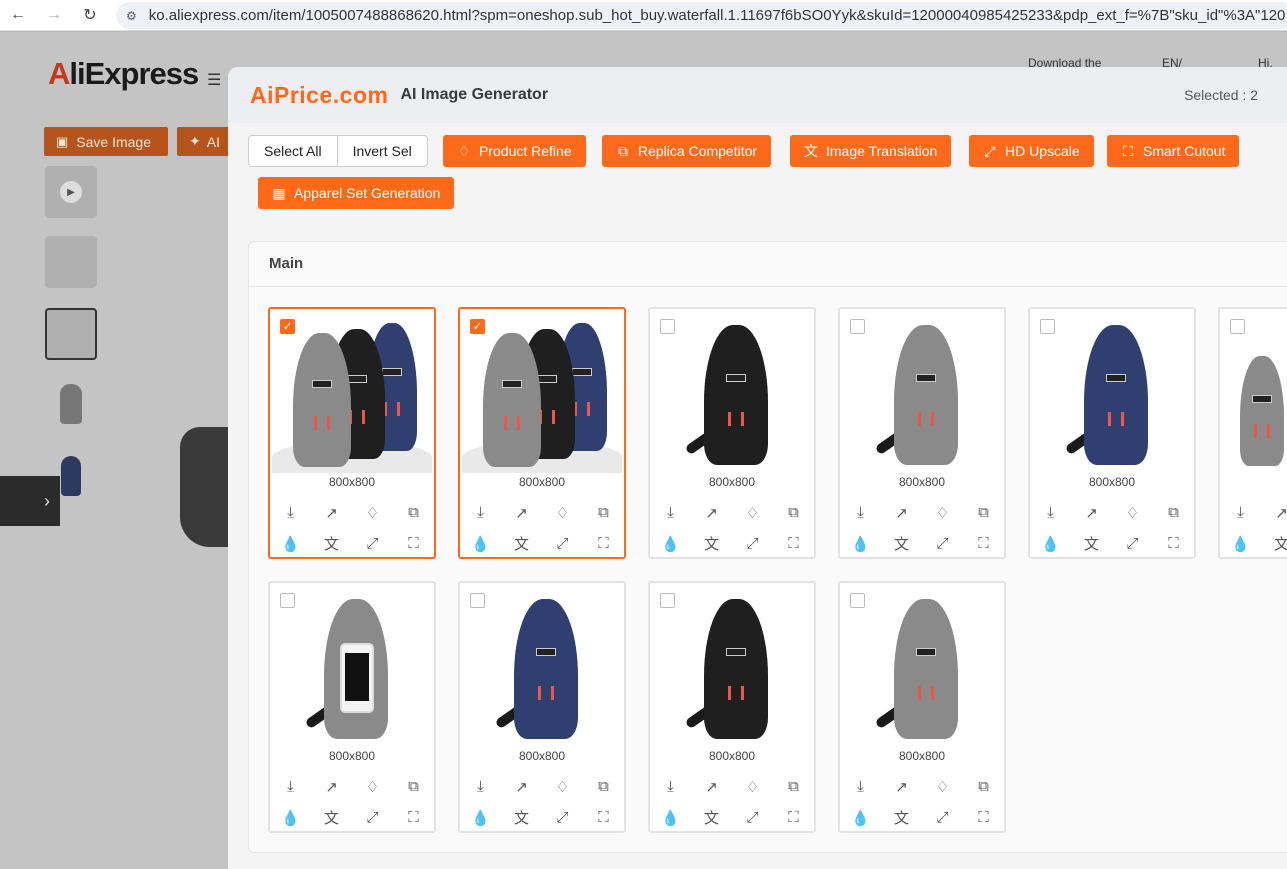 The height and width of the screenshot is (869, 1287). Describe the element at coordinates (381, 151) in the screenshot. I see `invert-selection-button: Invert Sel` at that location.